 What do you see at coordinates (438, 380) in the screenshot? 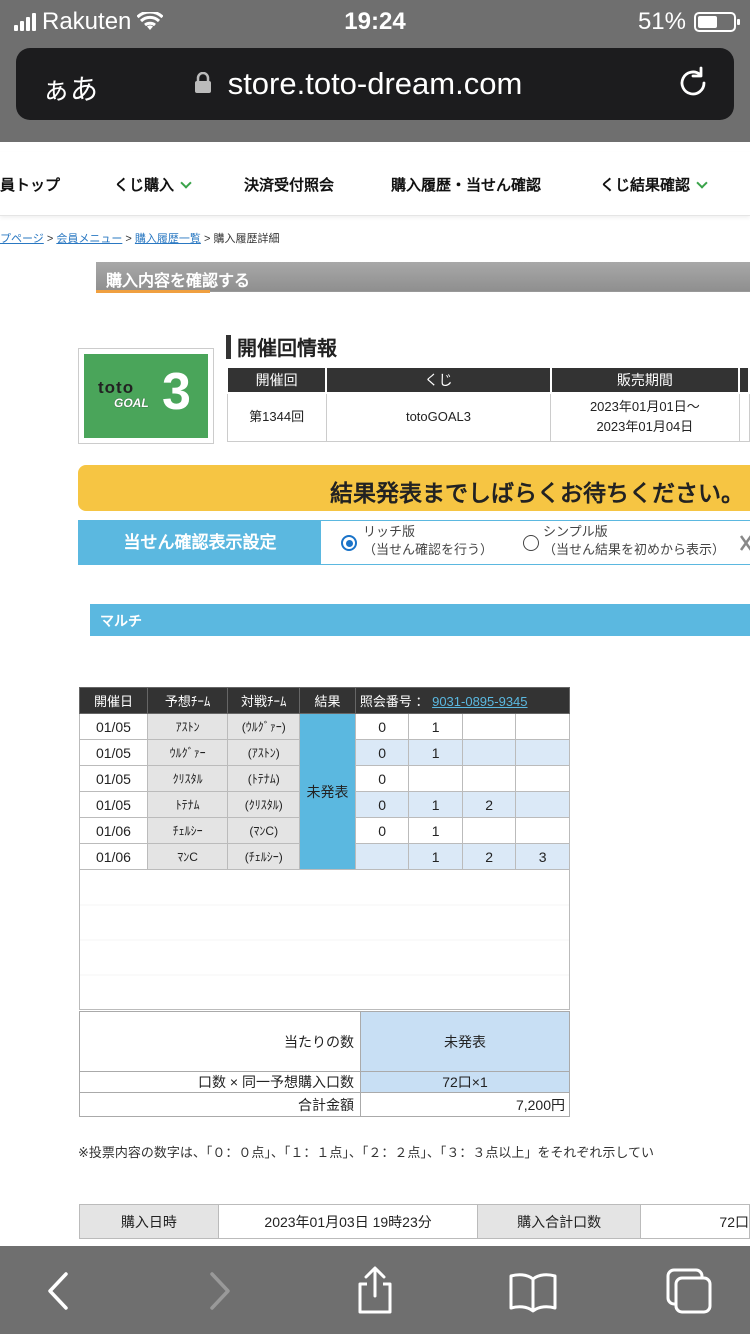
I see `col-lottery: くじ` at bounding box center [438, 380].